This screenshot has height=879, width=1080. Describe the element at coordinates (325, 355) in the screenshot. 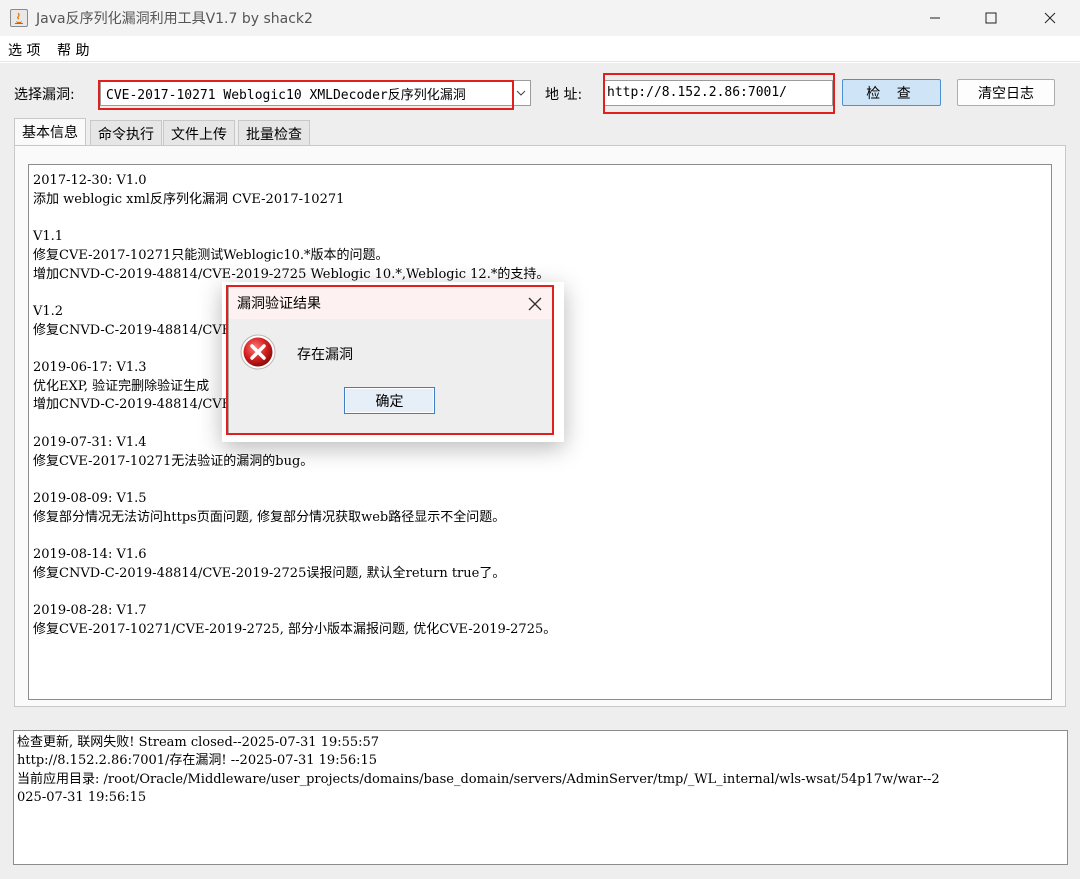

I see `dialog-message: 存在漏洞` at that location.